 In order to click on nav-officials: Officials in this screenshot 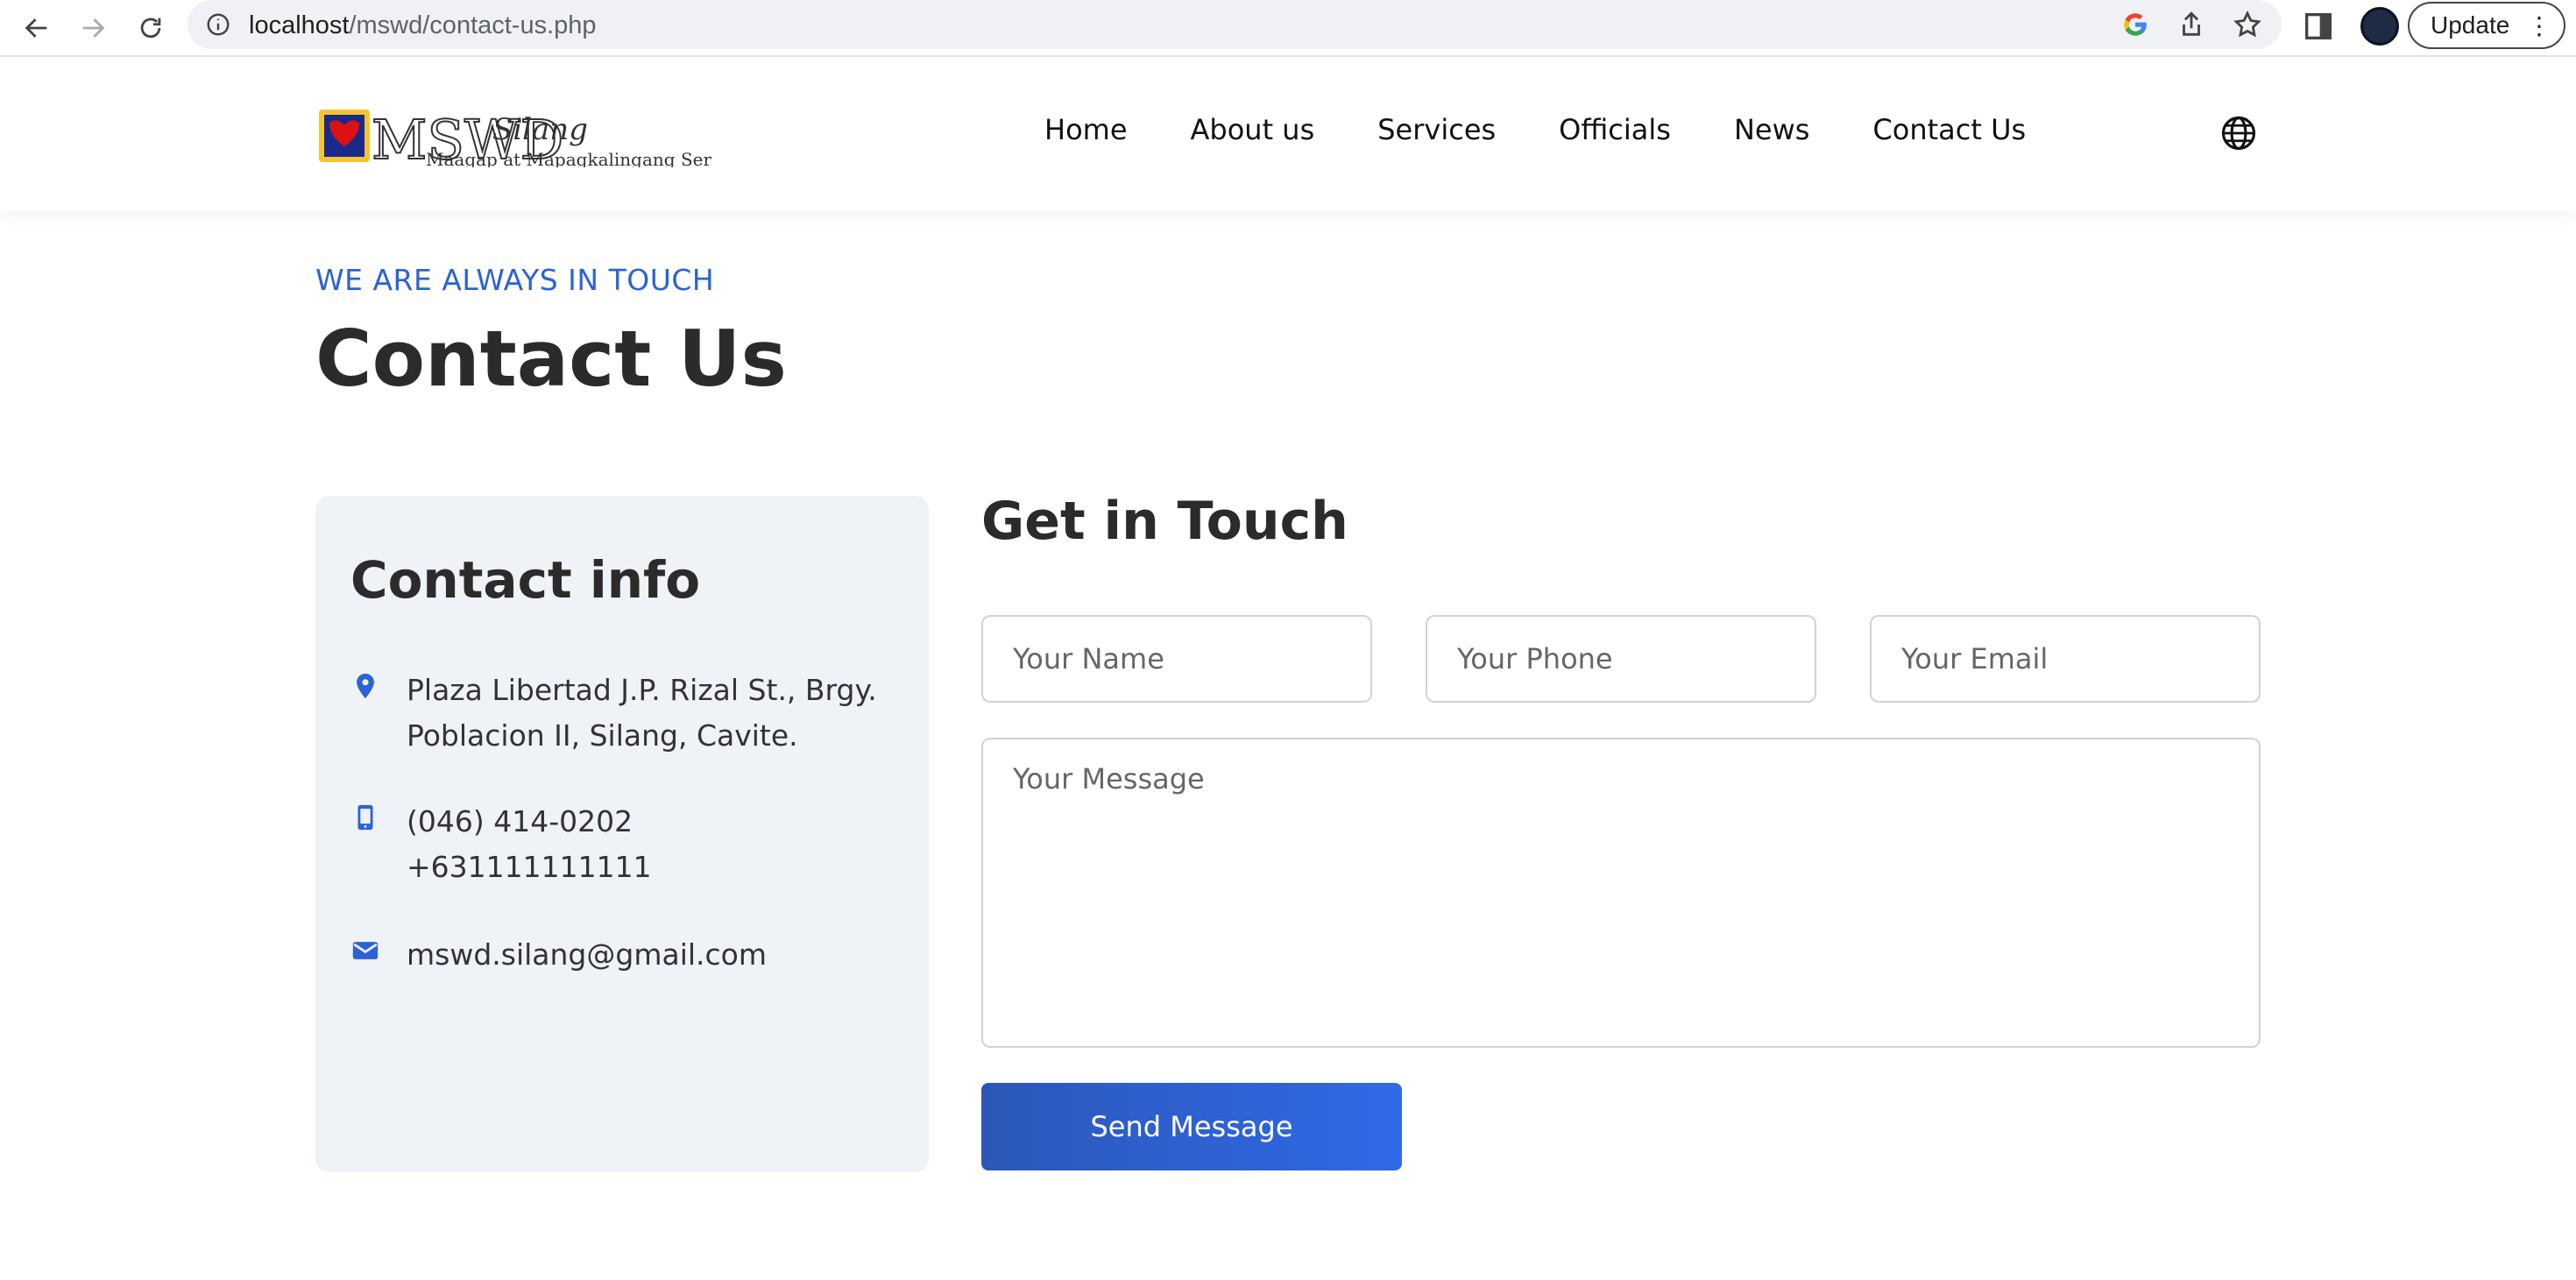, I will do `click(1615, 129)`.